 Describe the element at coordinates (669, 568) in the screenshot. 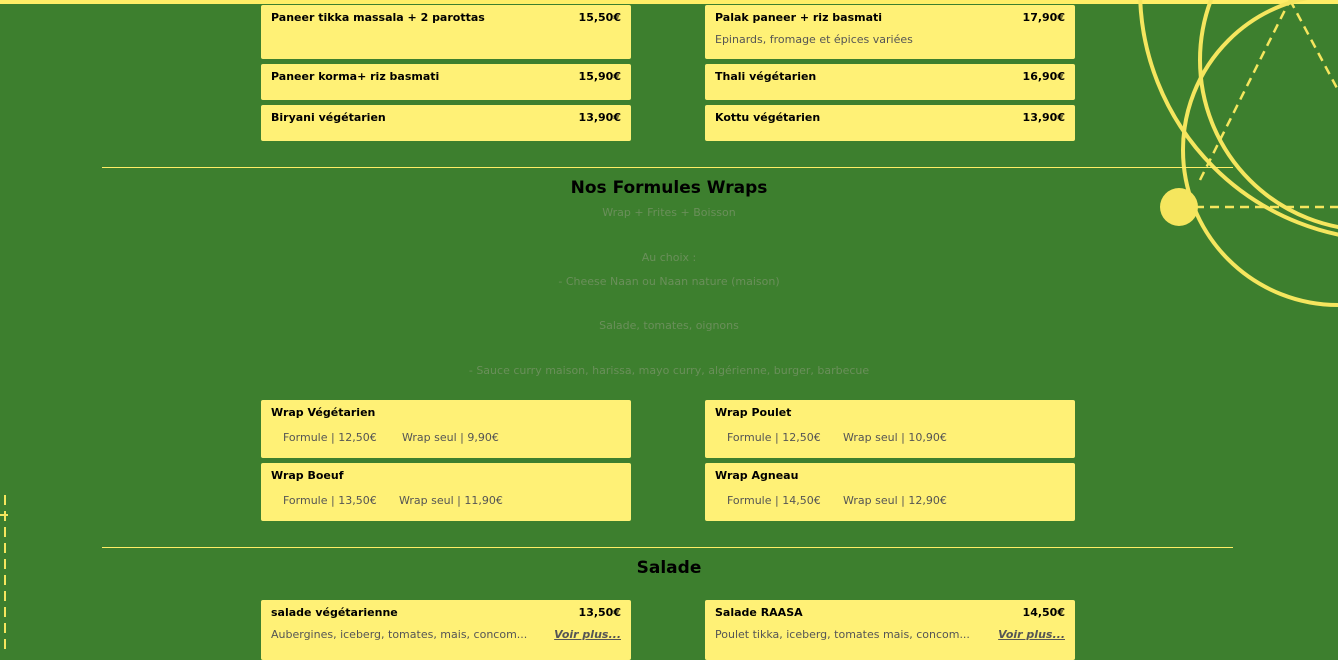

I see `salade-section-title: Salade` at that location.